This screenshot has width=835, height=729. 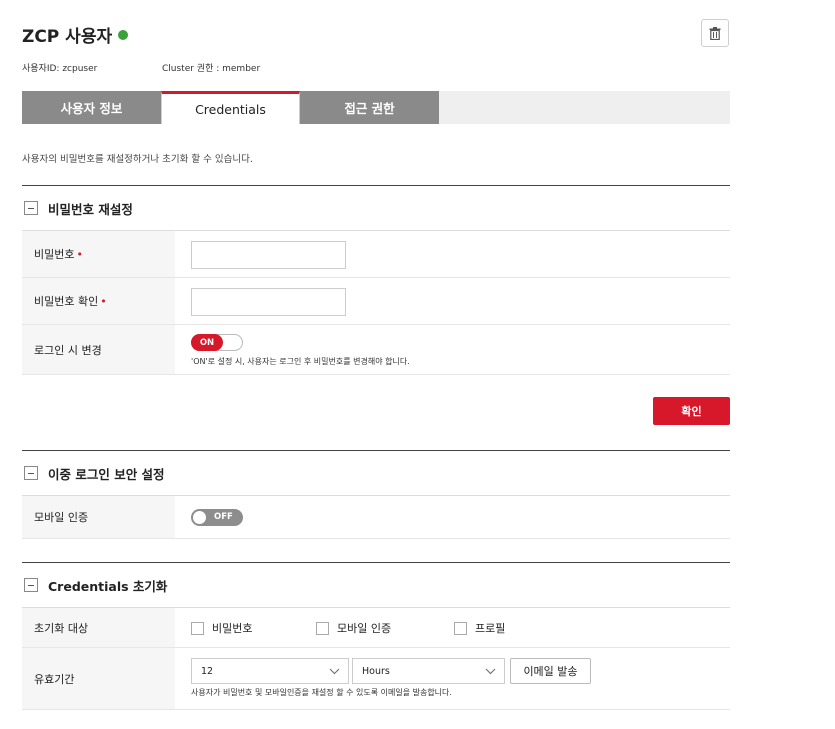 What do you see at coordinates (98, 254) in the screenshot?
I see `password-label: 비밀번호 •` at bounding box center [98, 254].